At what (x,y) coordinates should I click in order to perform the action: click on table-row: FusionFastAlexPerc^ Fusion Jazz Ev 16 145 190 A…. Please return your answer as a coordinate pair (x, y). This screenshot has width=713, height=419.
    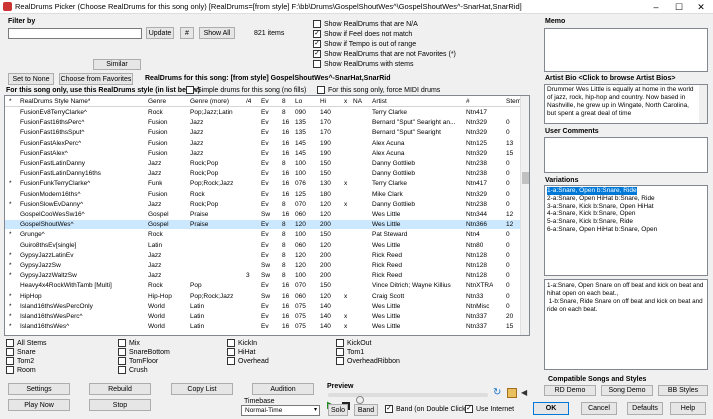
    Looking at the image, I should click on (263, 143).